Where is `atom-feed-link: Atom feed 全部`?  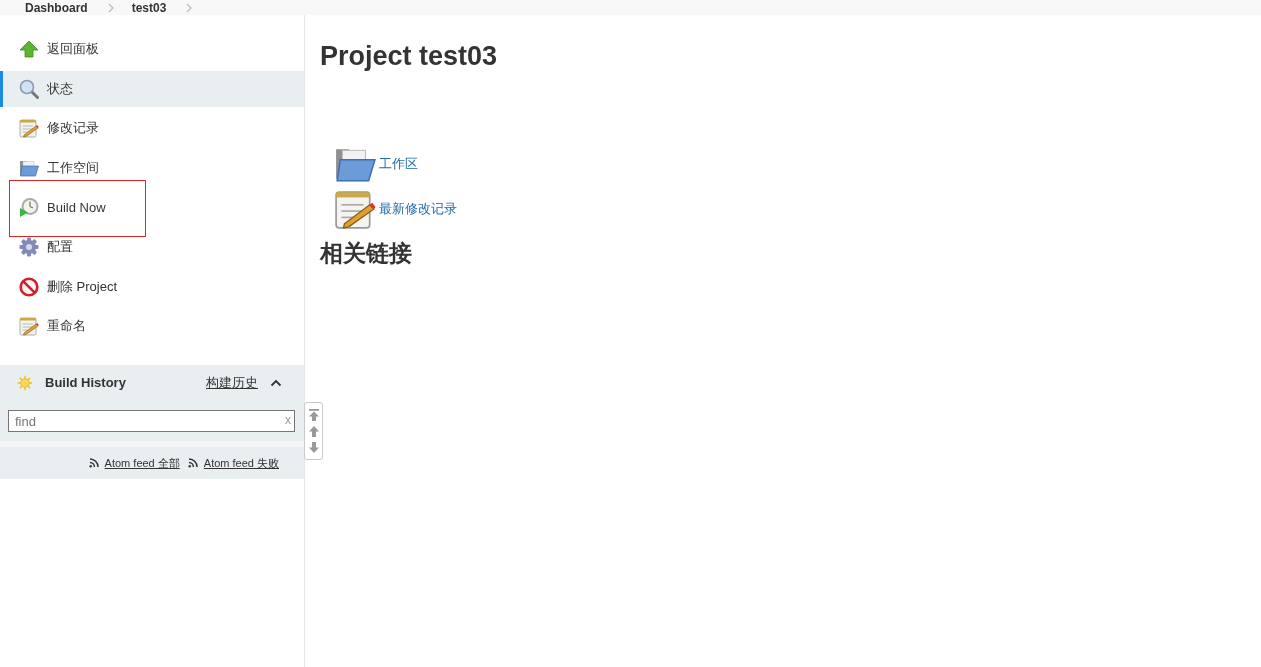 atom-feed-link: Atom feed 全部 is located at coordinates (142, 463).